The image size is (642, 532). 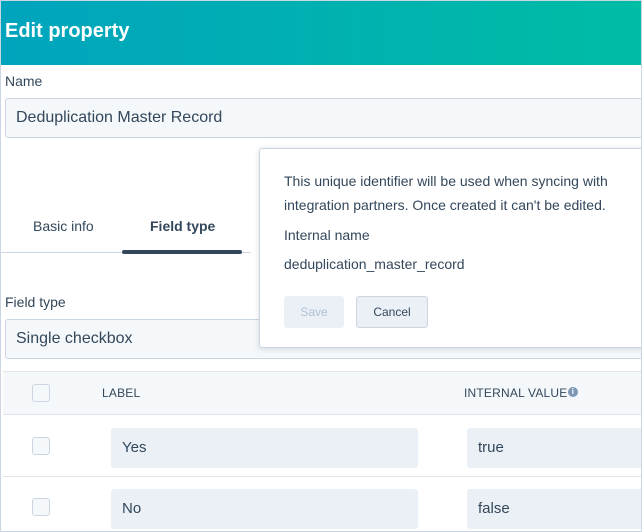 What do you see at coordinates (121, 393) in the screenshot?
I see `column-header-label: LABEL` at bounding box center [121, 393].